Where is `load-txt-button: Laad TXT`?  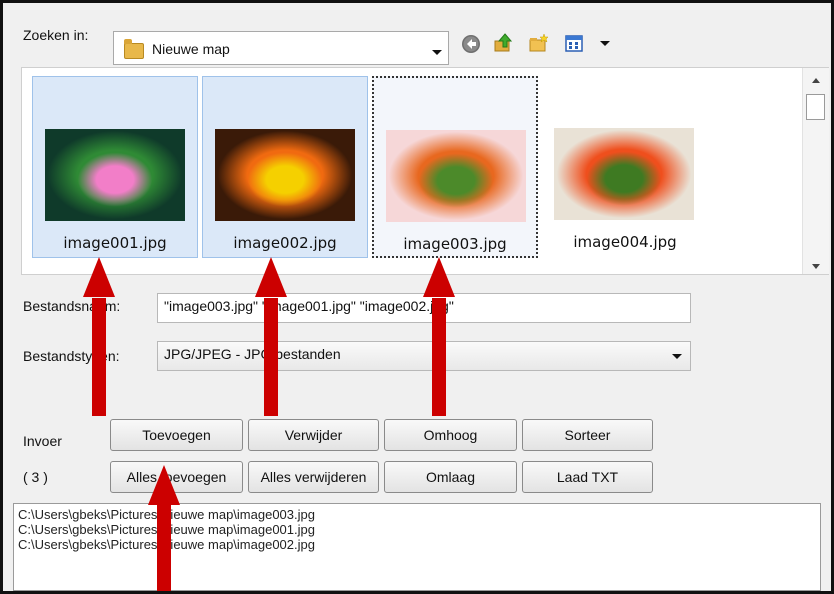
load-txt-button: Laad TXT is located at coordinates (587, 477).